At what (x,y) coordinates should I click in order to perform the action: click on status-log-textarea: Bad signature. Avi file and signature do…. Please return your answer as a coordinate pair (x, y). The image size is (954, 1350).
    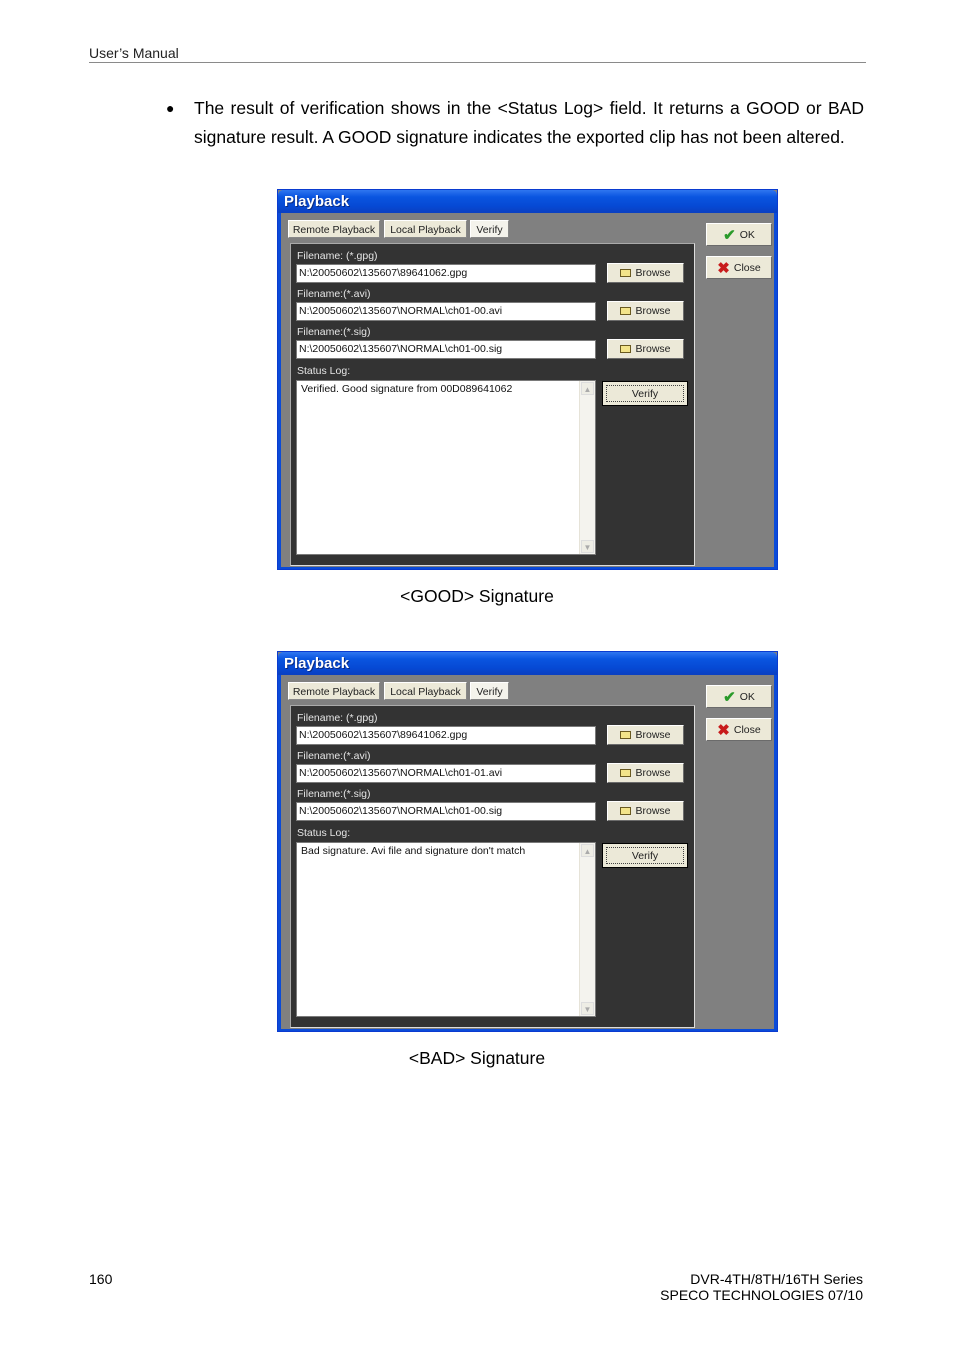
    Looking at the image, I should click on (446, 929).